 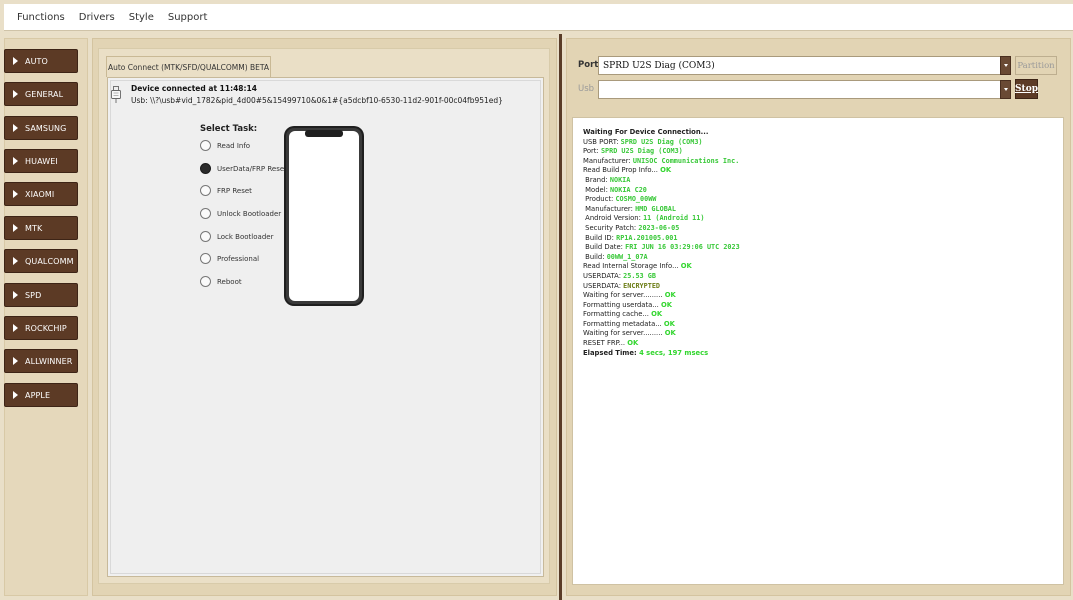 What do you see at coordinates (628, 189) in the screenshot?
I see `log-value: NOKIA C20` at bounding box center [628, 189].